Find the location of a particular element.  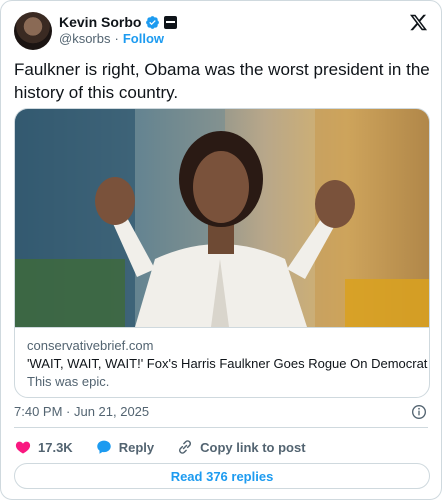

verified-badge-icon is located at coordinates (153, 22).